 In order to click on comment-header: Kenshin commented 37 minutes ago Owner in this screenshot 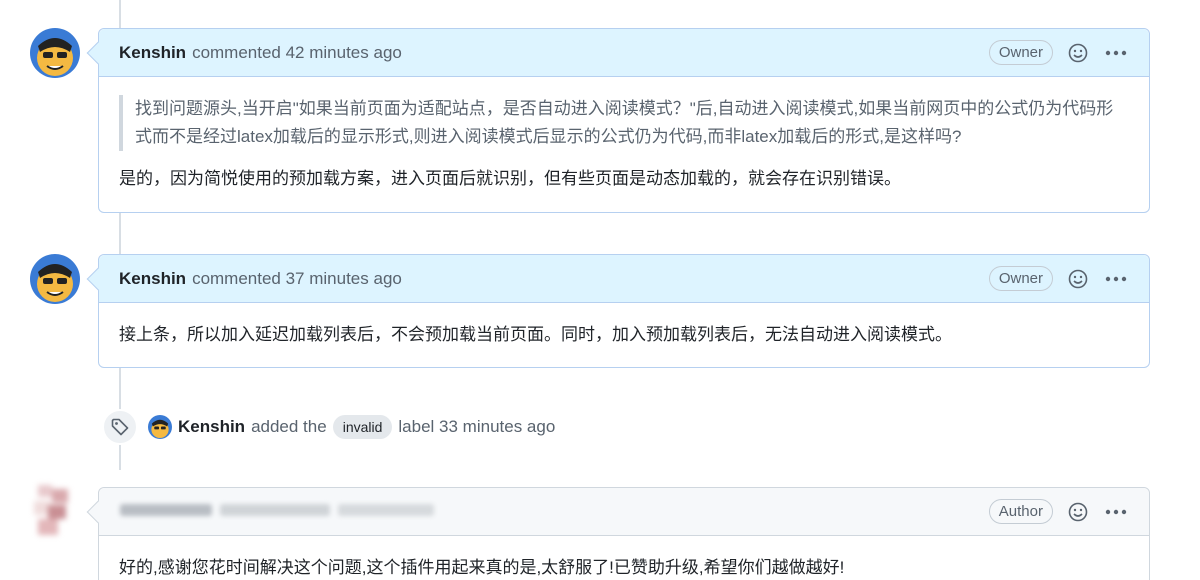, I will do `click(617, 279)`.